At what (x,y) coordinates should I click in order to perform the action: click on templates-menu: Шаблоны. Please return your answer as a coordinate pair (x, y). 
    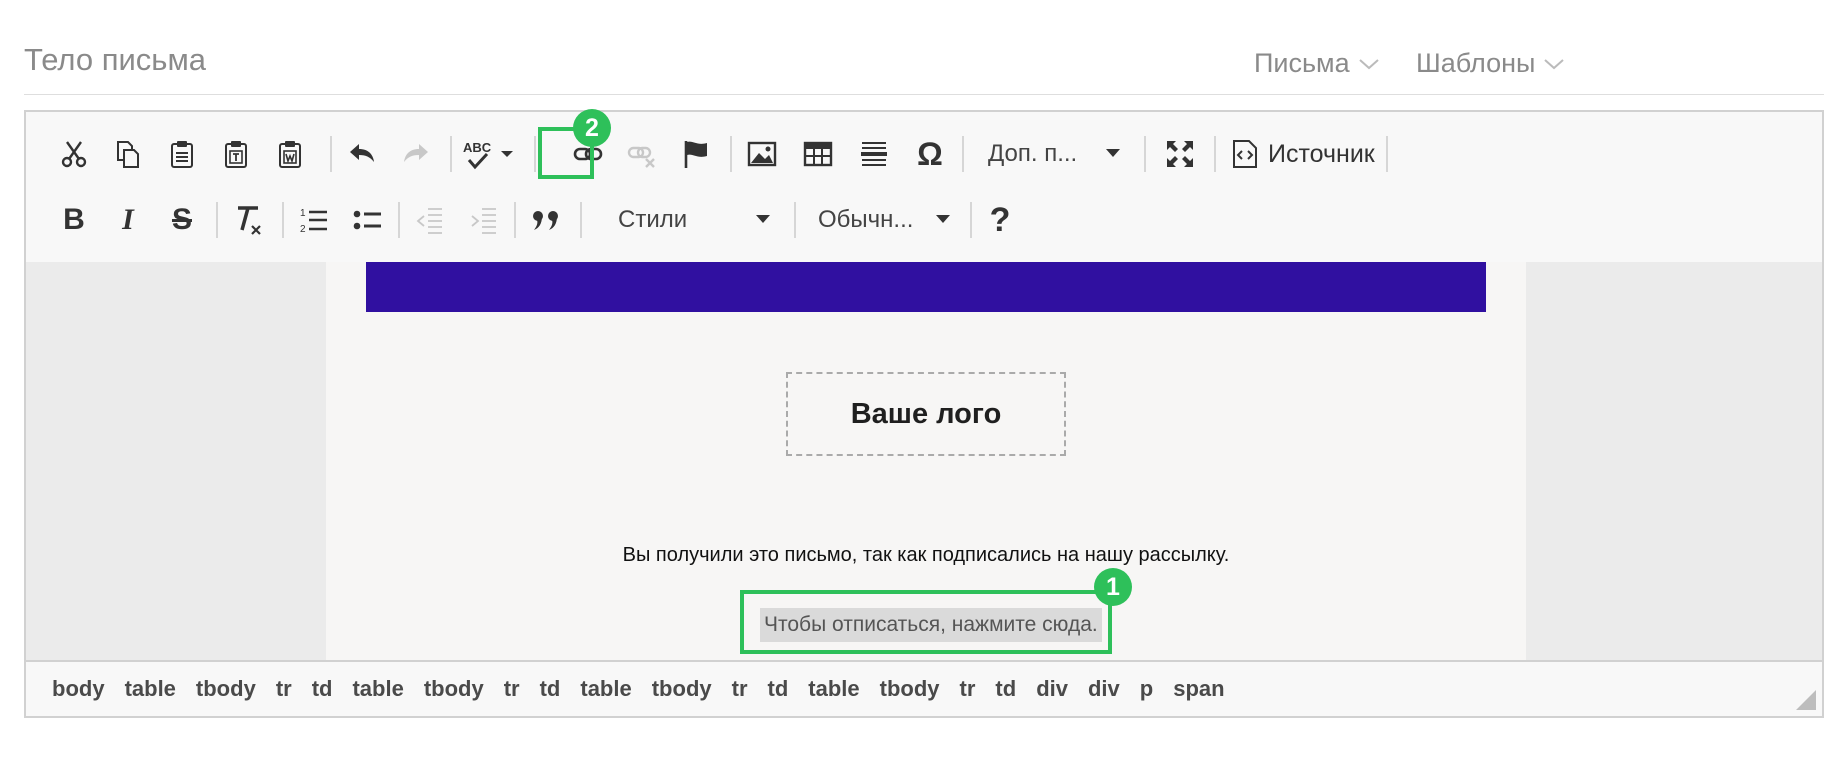
    Looking at the image, I should click on (1490, 63).